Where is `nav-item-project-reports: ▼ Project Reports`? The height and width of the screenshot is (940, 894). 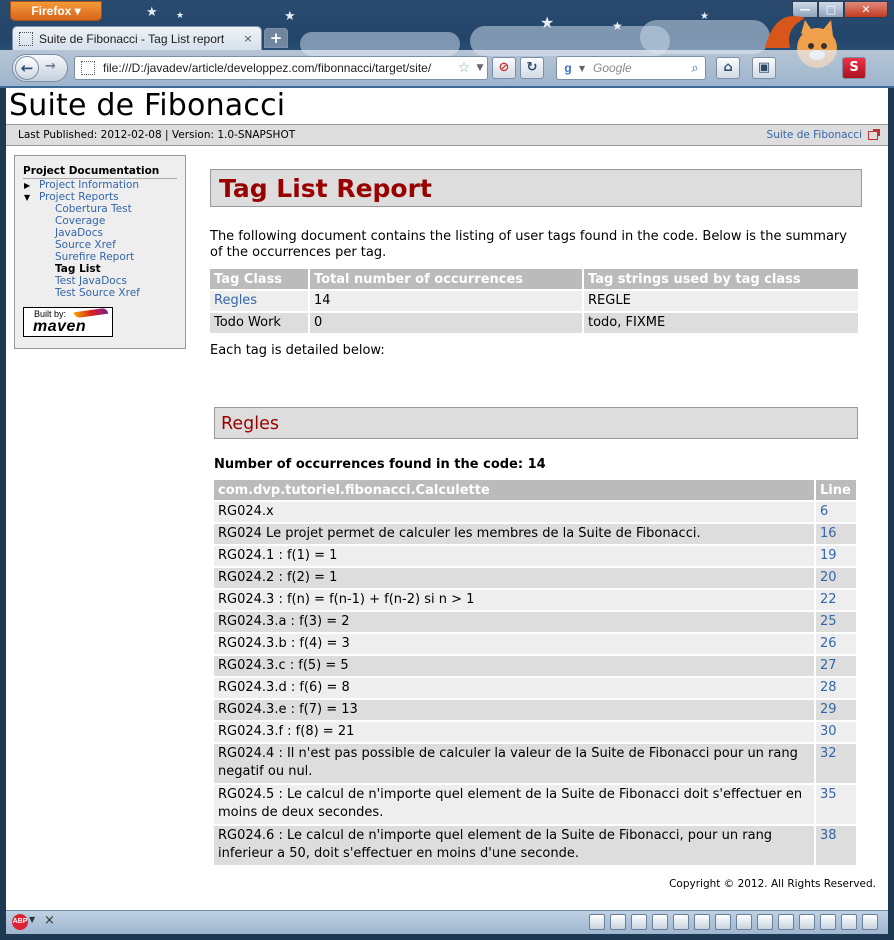
nav-item-project-reports: ▼ Project Reports is located at coordinates (100, 197).